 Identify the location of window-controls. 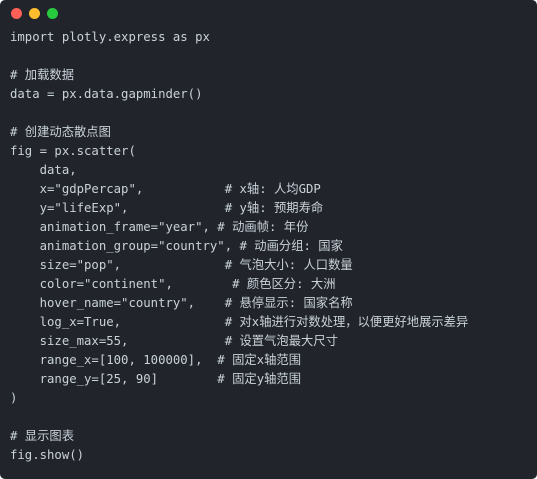
(34, 14).